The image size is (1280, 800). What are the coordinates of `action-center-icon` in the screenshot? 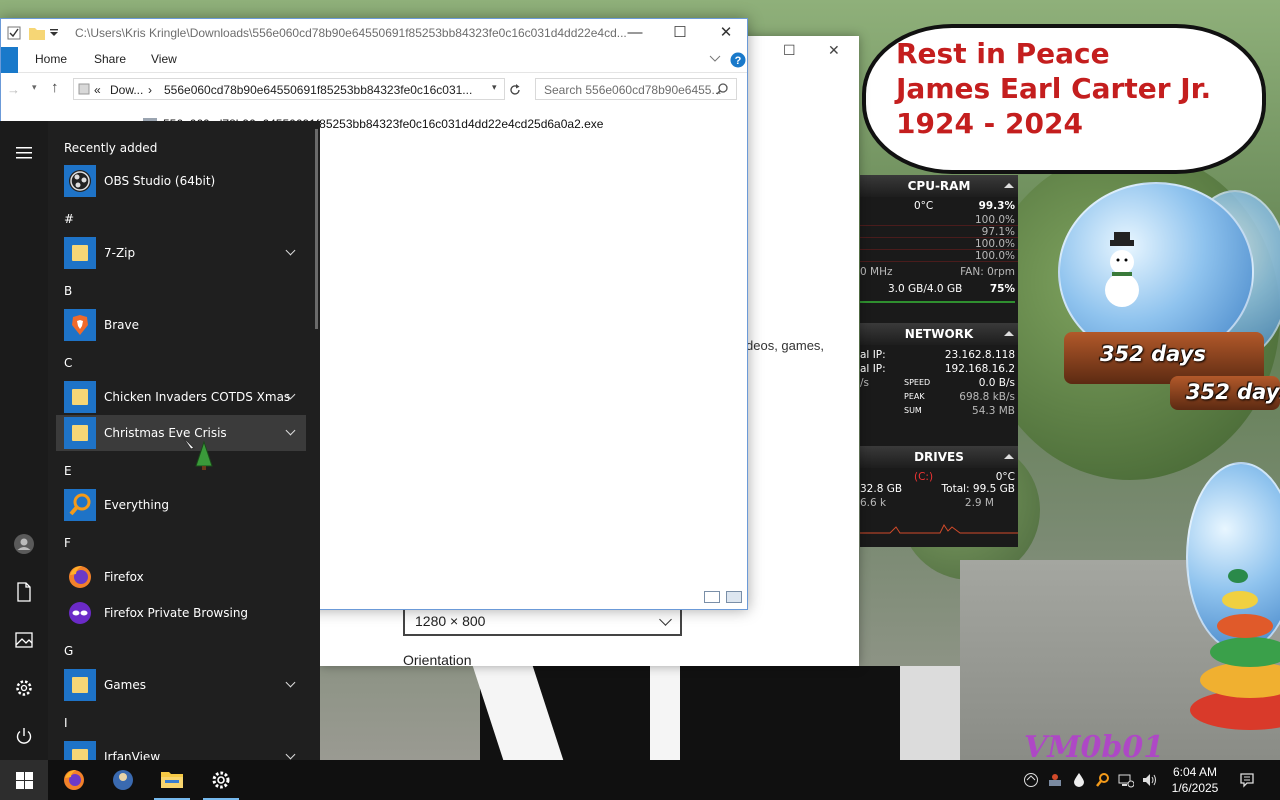 It's located at (1247, 780).